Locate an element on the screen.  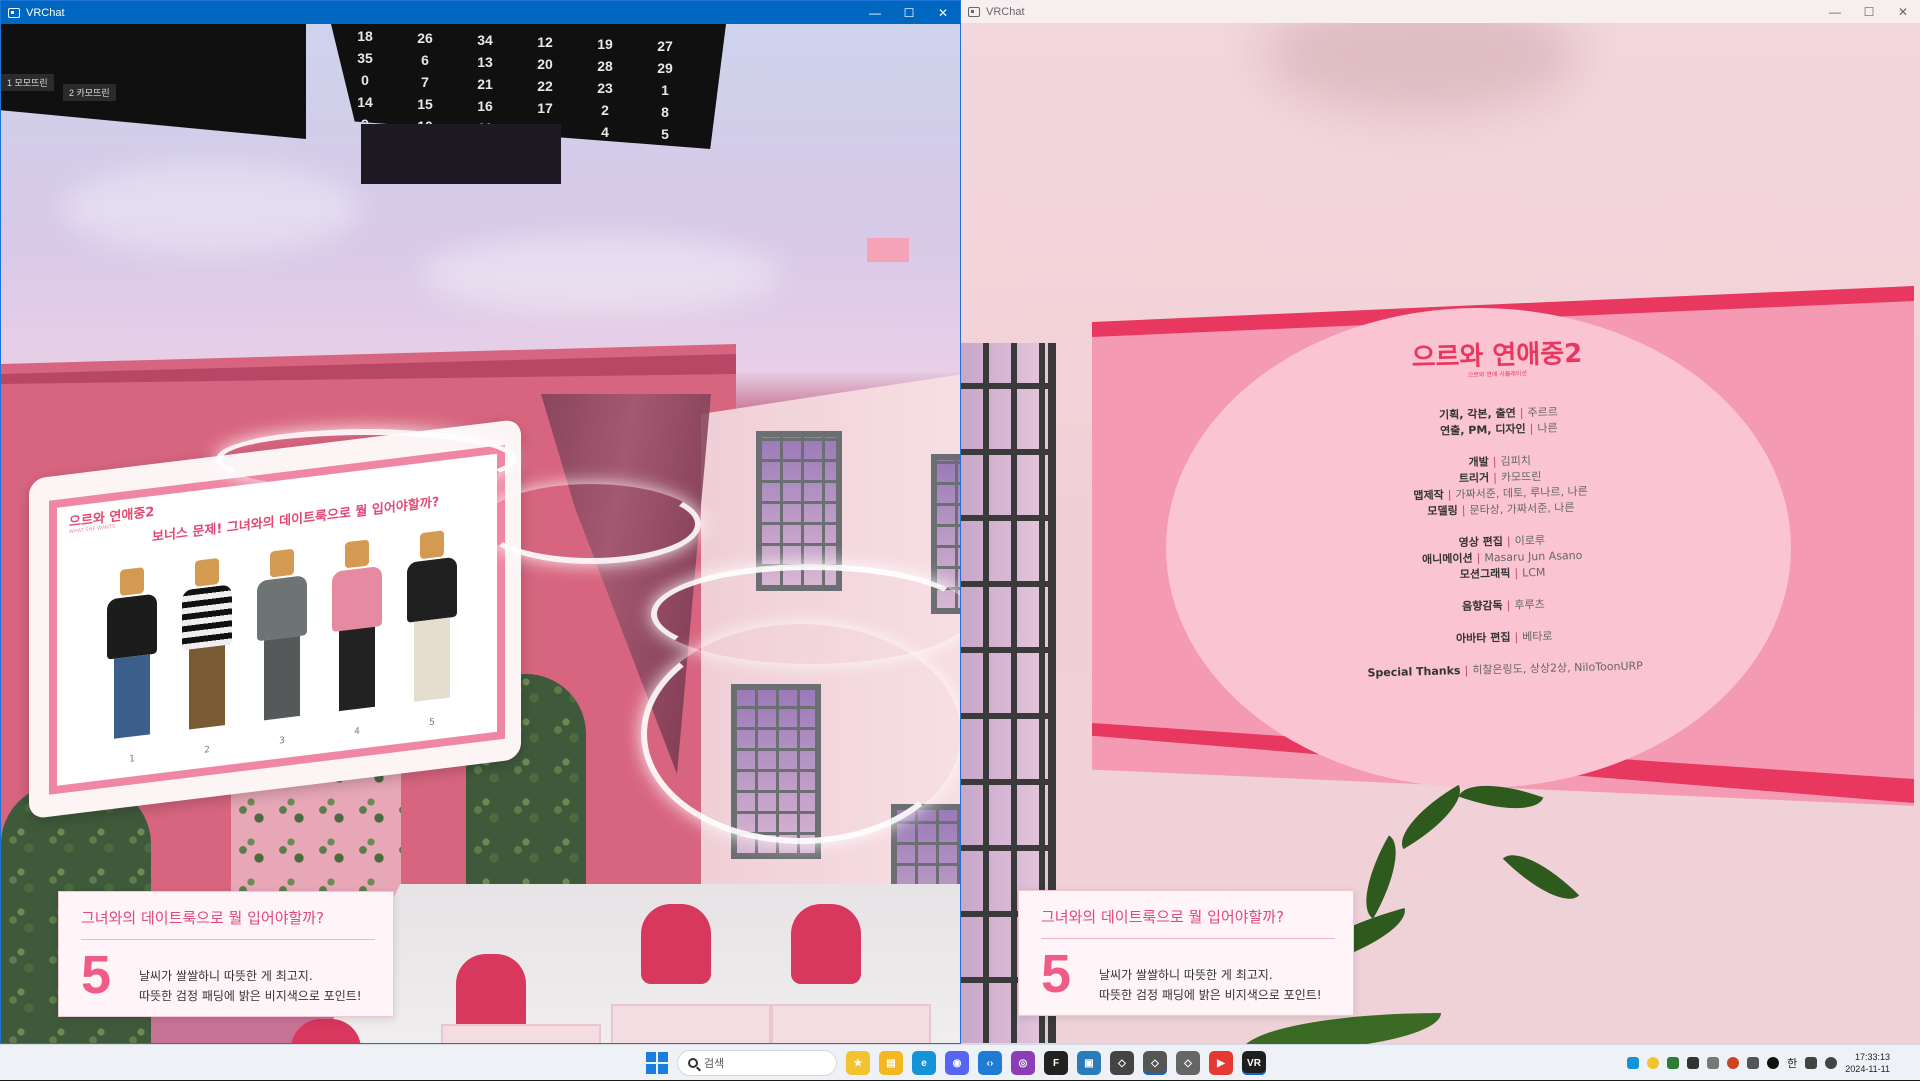
credit-name: 후루츠 is located at coordinates (1529, 604).